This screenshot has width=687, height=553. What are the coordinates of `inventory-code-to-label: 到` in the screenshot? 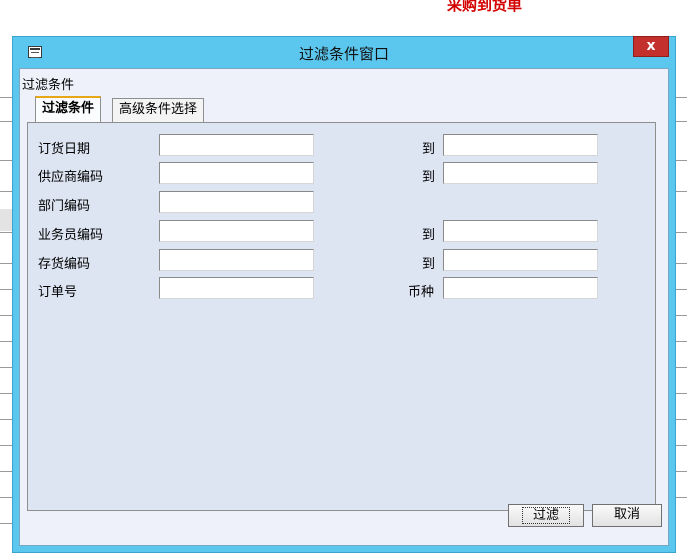 It's located at (429, 264).